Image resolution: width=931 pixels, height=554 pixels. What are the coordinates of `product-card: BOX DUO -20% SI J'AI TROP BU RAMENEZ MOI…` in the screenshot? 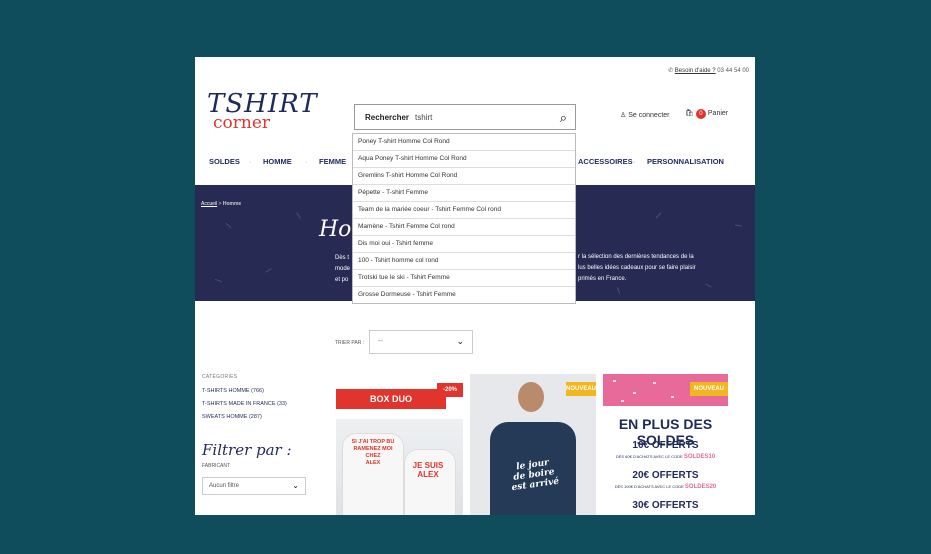 It's located at (399, 449).